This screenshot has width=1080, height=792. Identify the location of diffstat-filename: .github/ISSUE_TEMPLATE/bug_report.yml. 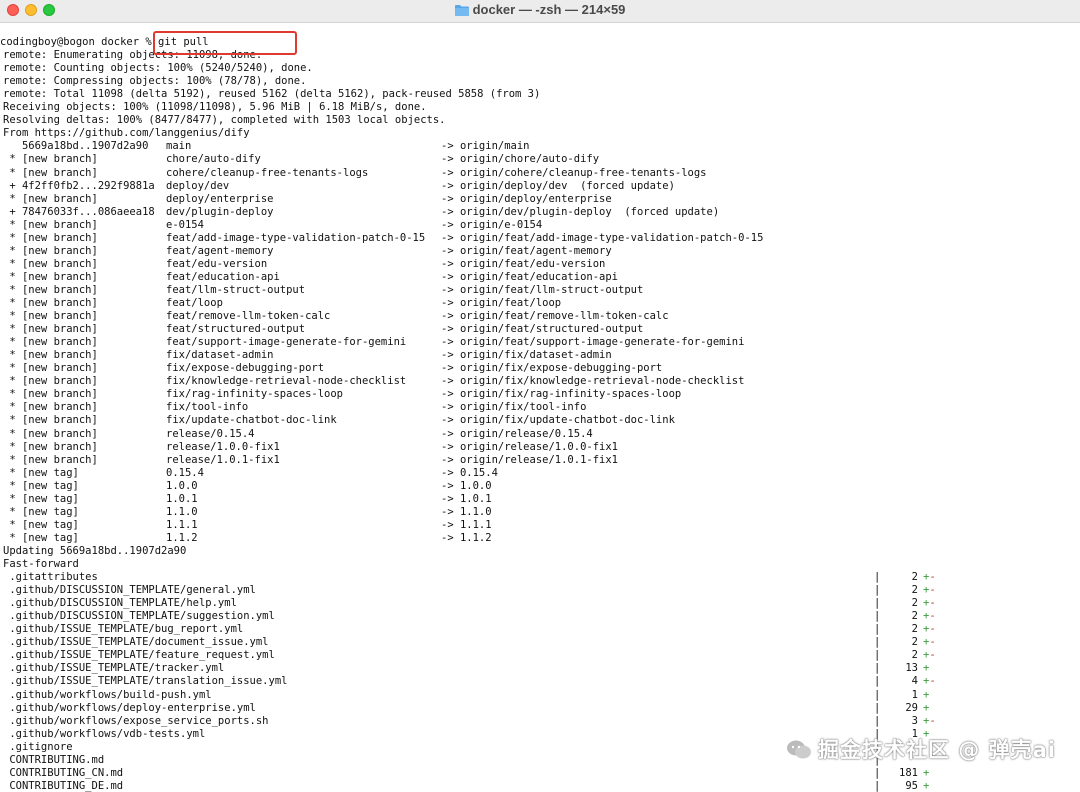
(123, 629).